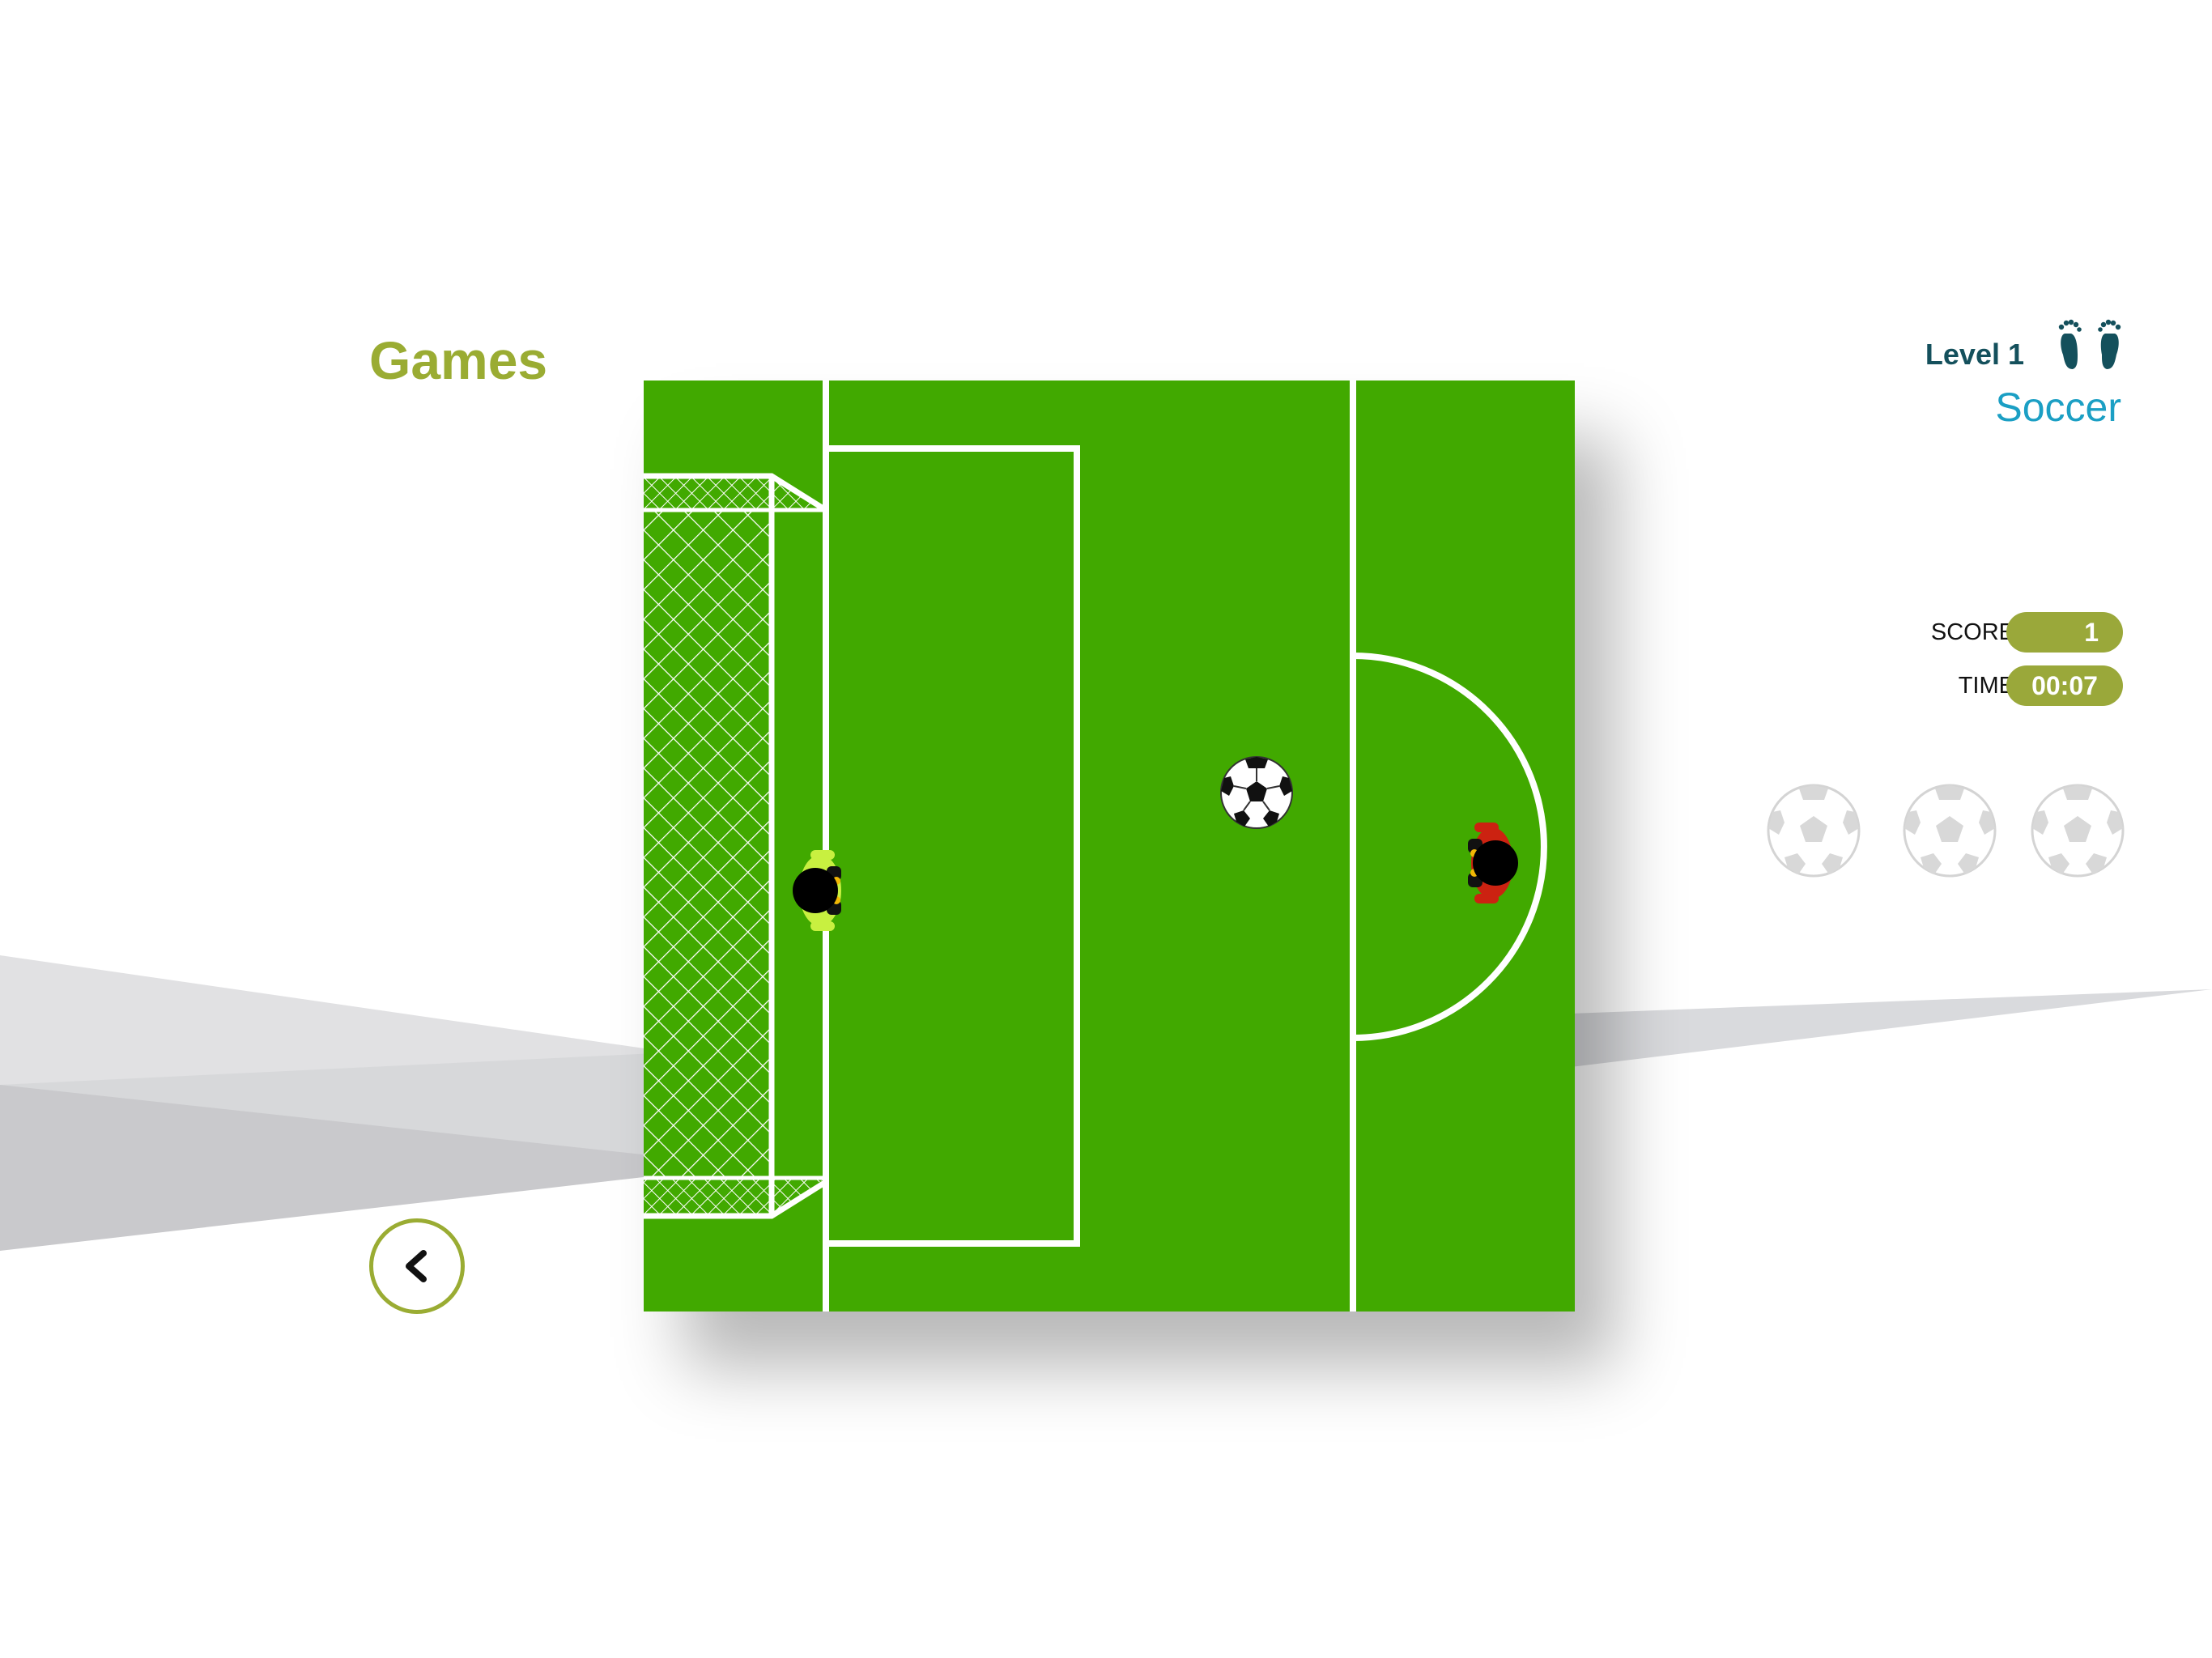 This screenshot has width=2212, height=1658. Describe the element at coordinates (459, 360) in the screenshot. I see `section-title: Games` at that location.